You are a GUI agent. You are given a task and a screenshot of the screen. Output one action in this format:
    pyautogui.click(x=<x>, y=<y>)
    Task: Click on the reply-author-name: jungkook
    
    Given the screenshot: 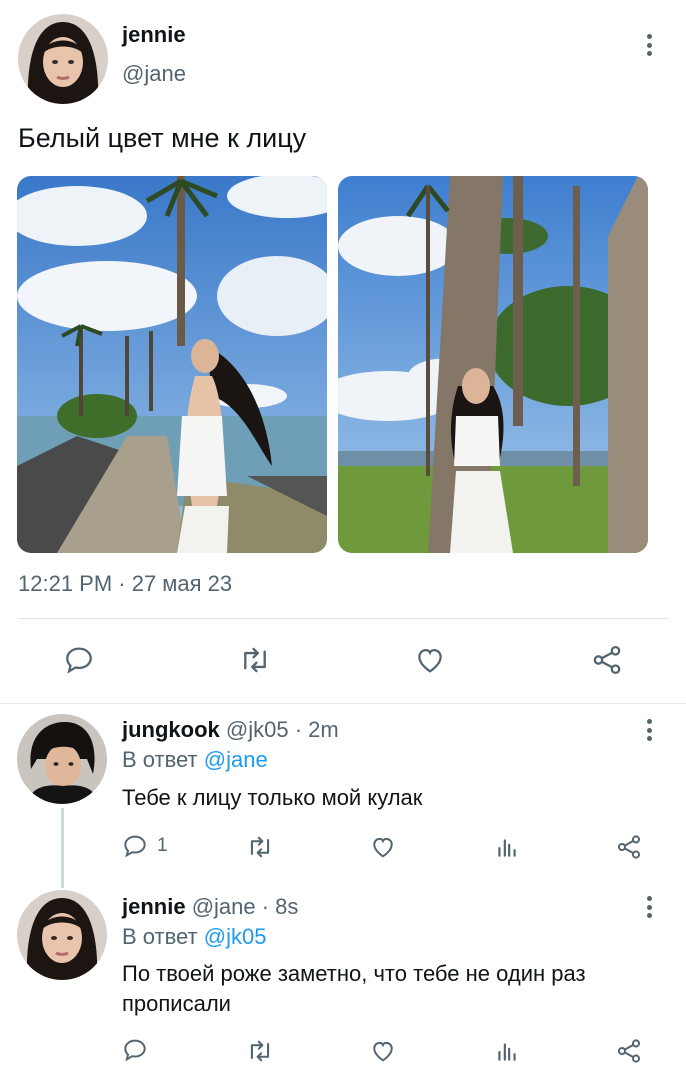 What is the action you would take?
    pyautogui.click(x=171, y=729)
    